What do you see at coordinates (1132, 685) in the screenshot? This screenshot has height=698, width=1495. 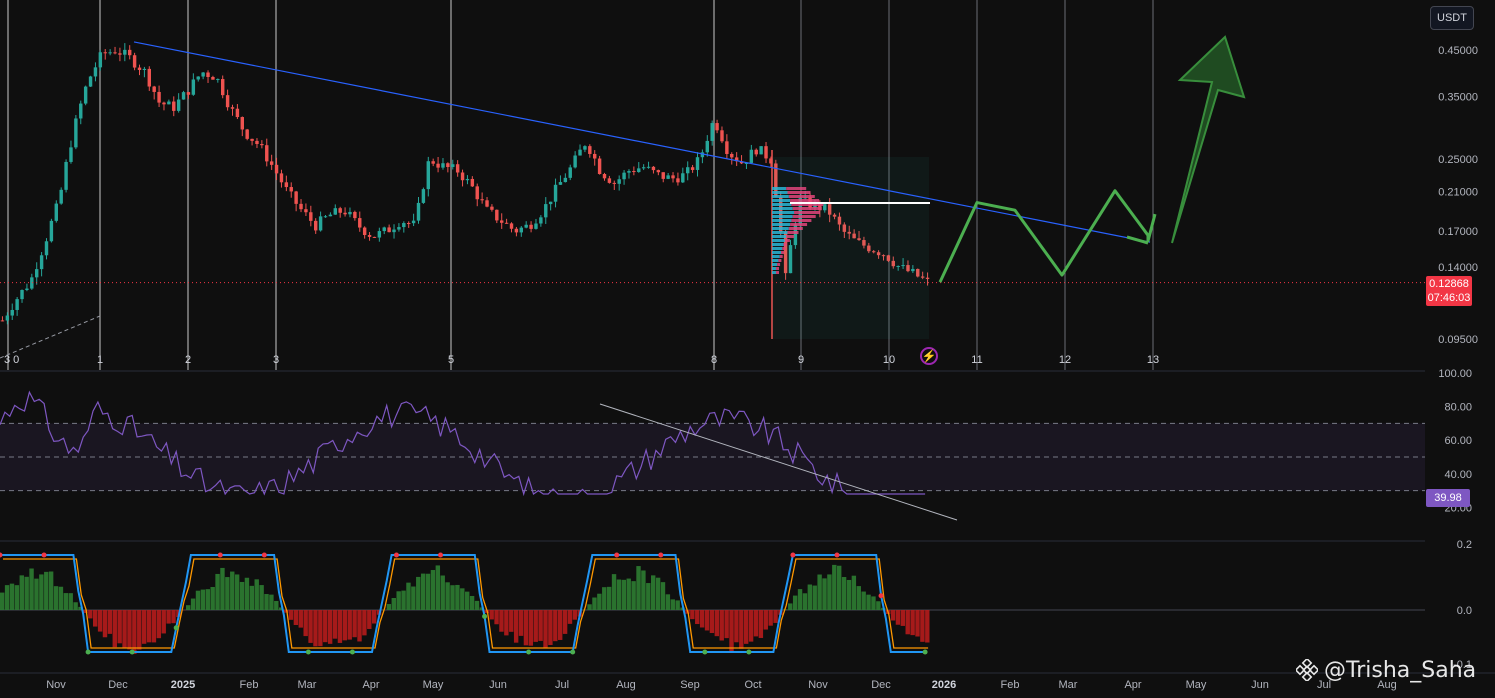 I see `time-axis-label: Apr` at bounding box center [1132, 685].